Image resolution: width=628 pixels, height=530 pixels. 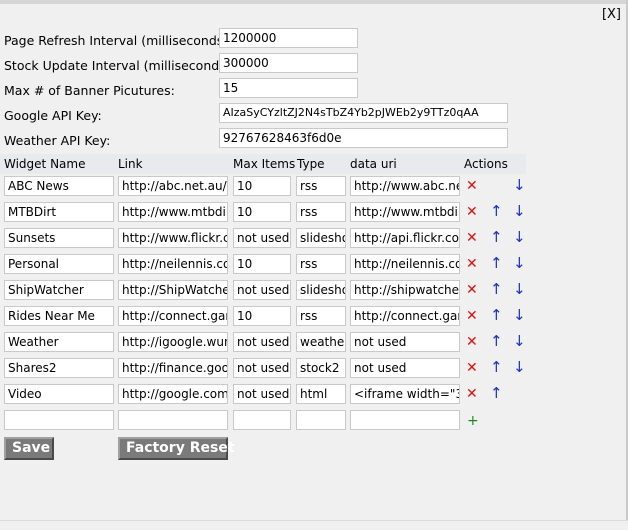 What do you see at coordinates (363, 138) in the screenshot?
I see `weather-api-key-input: 92767628463f6d0e` at bounding box center [363, 138].